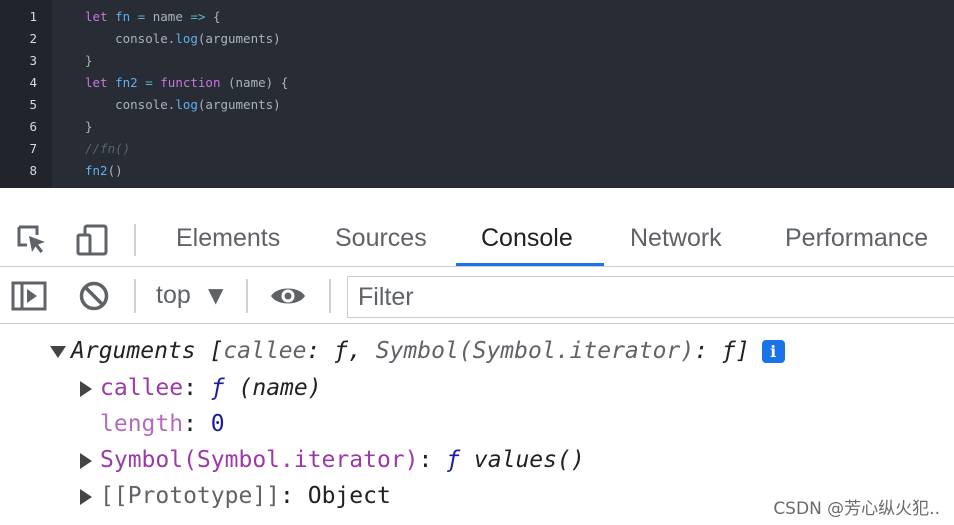 The width and height of the screenshot is (954, 525). I want to click on code-token: (name) {, so click(254, 82).